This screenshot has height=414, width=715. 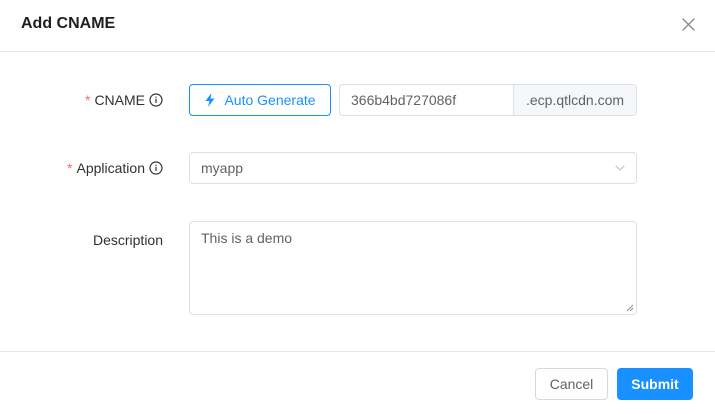 What do you see at coordinates (571, 384) in the screenshot?
I see `cancel-button: Cancel` at bounding box center [571, 384].